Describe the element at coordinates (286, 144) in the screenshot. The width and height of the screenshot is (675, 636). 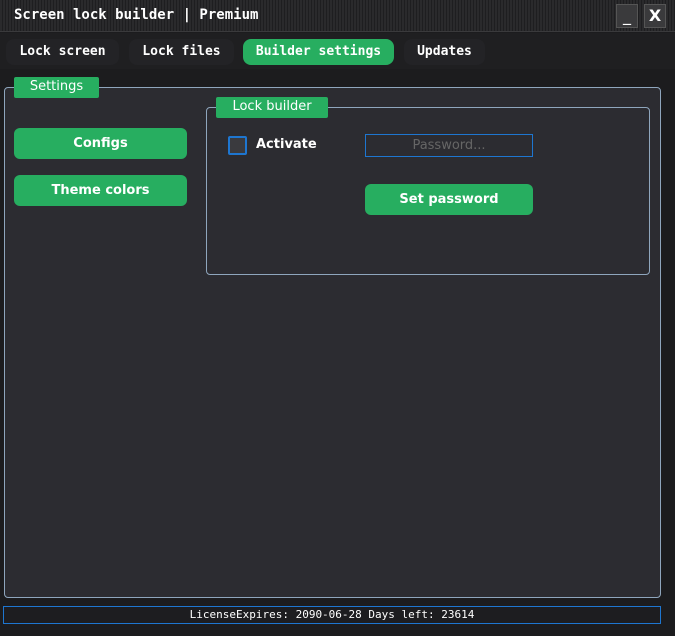
I see `activate-label: Activate` at that location.